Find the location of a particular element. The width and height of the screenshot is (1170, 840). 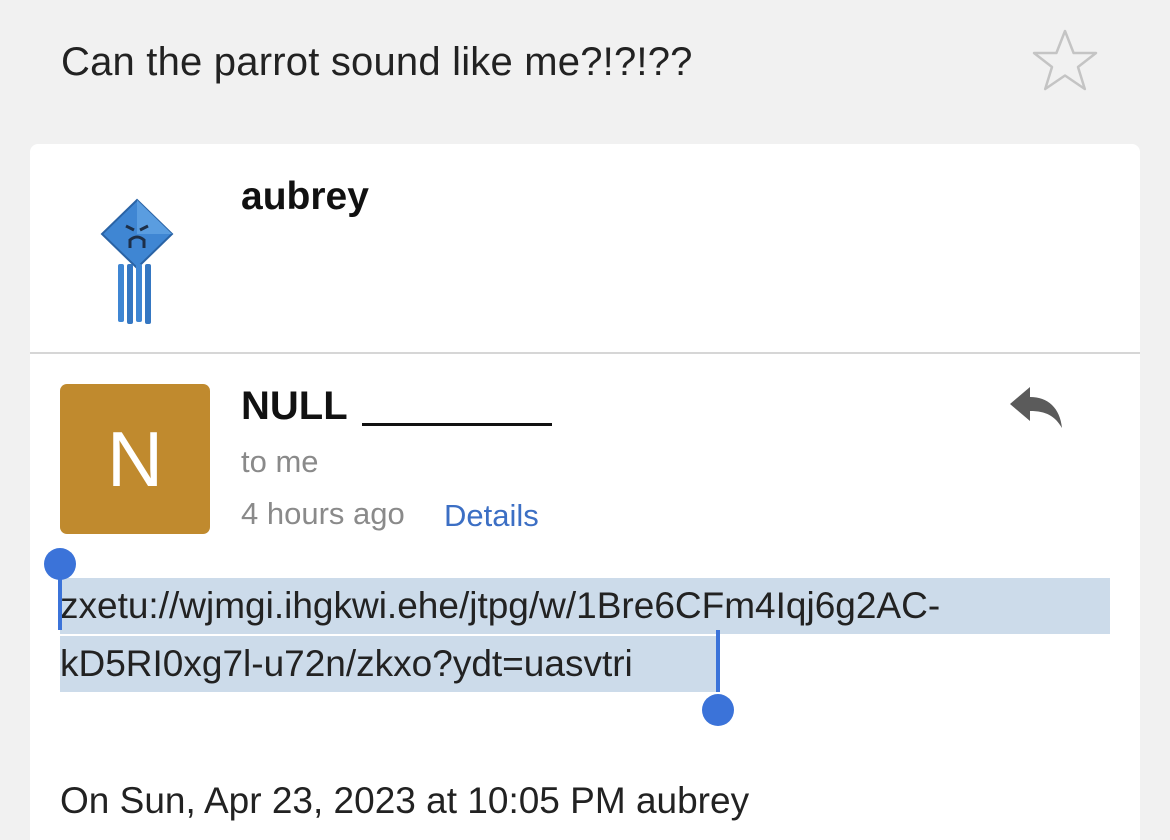

sender-avatar-letter: N is located at coordinates (135, 458).